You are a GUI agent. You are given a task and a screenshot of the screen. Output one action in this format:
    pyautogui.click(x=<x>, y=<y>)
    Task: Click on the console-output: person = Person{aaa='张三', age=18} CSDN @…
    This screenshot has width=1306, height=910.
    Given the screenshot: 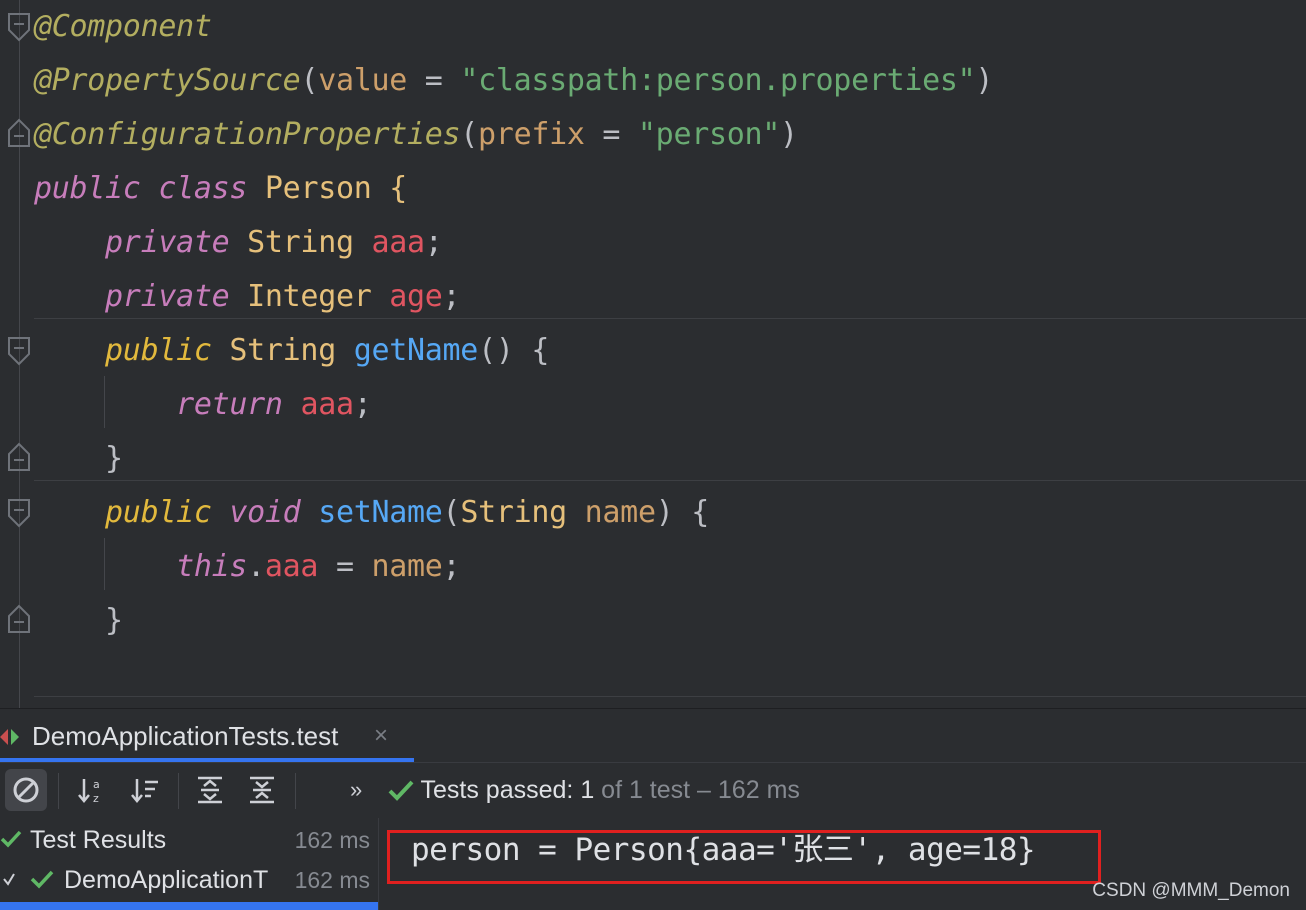 What is the action you would take?
    pyautogui.click(x=842, y=864)
    